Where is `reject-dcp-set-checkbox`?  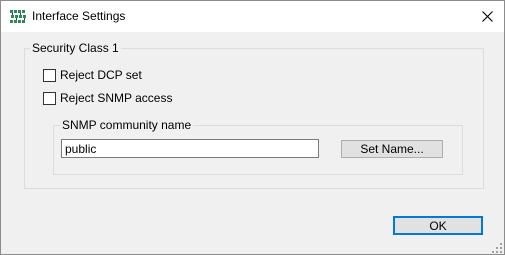 reject-dcp-set-checkbox is located at coordinates (49, 75).